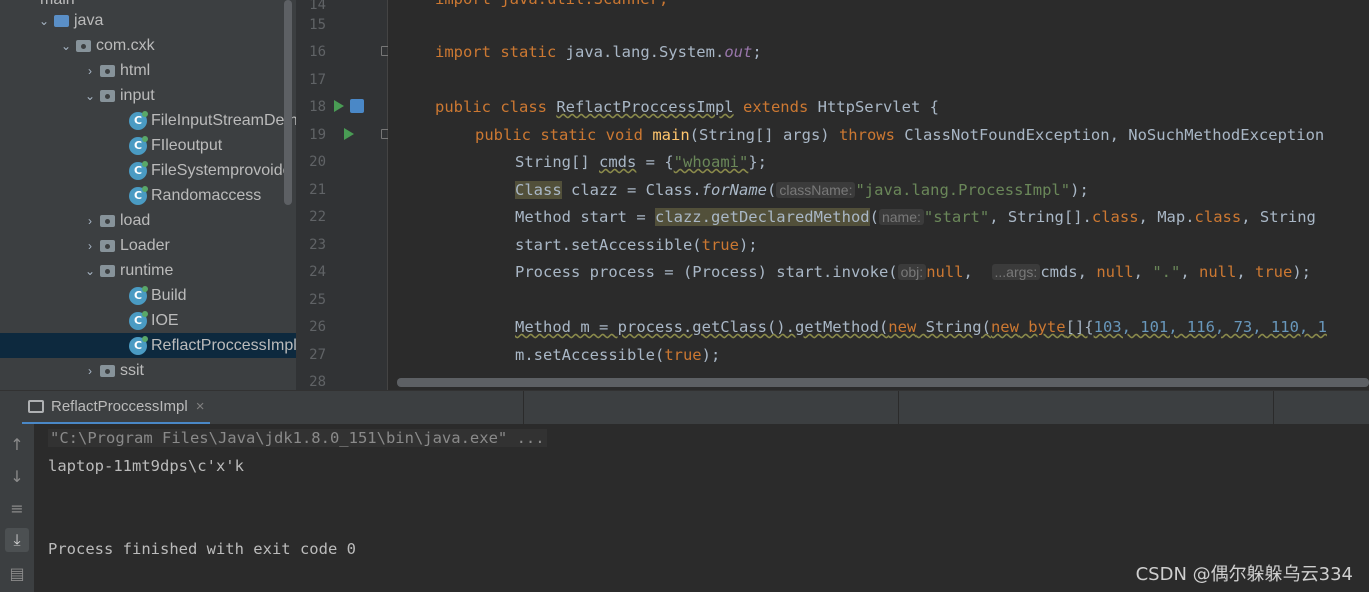 The image size is (1369, 592). I want to click on tree-item-fileoutput: C FIleoutput, so click(148, 145).